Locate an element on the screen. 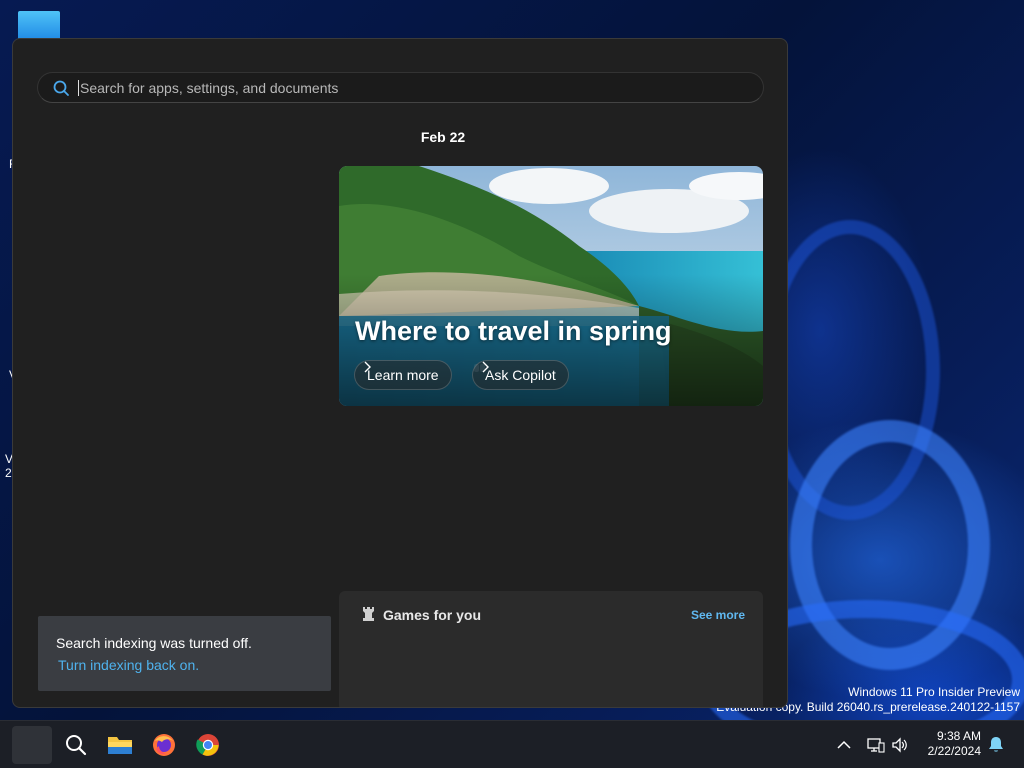  clock-time: 9:38 AM is located at coordinates (958, 736).